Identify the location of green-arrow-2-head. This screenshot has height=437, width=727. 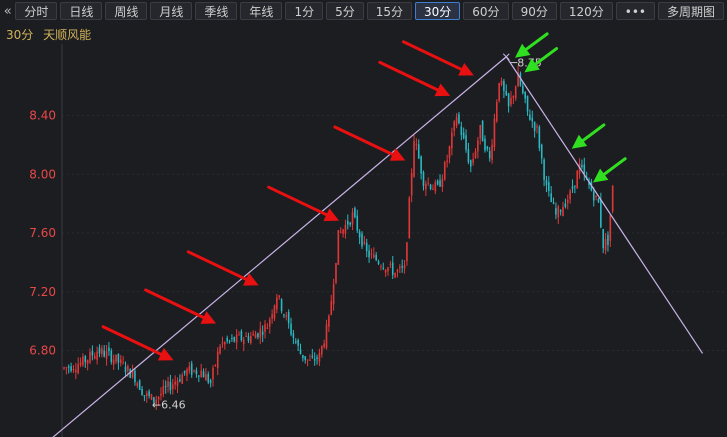
(579, 141).